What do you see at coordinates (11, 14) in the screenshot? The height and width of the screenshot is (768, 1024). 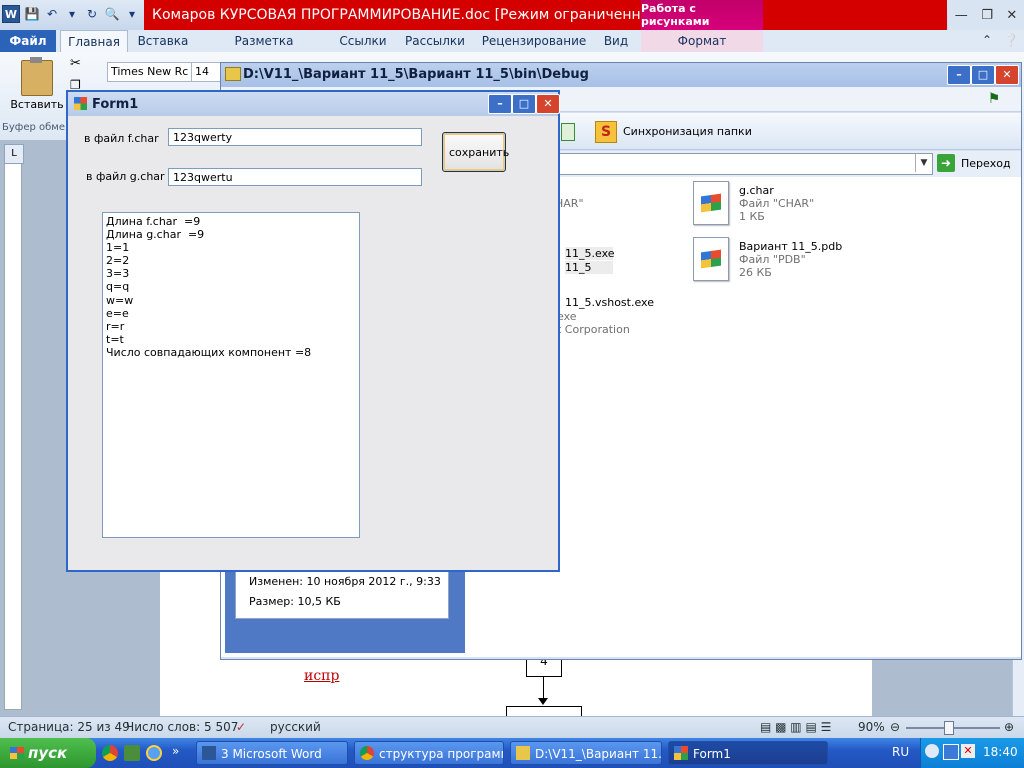 I see `word-icon: W` at bounding box center [11, 14].